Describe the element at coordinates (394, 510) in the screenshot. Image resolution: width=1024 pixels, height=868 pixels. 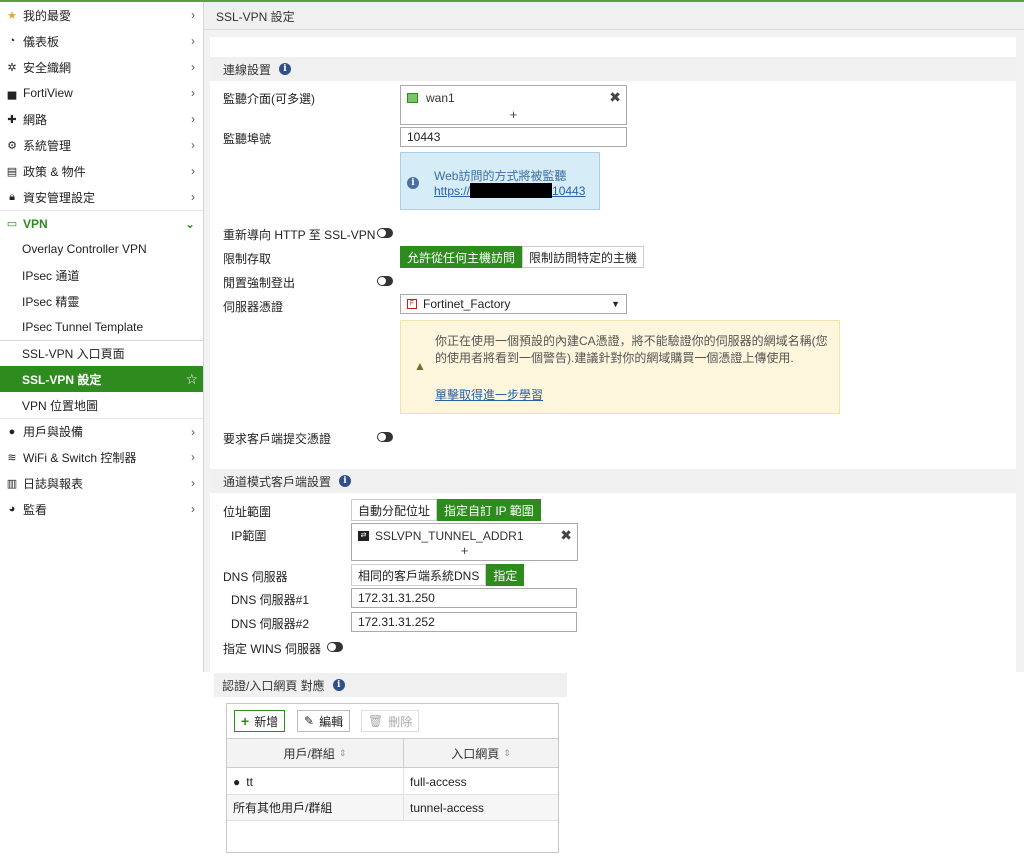
I see `auto-assign-button: 自動分配位址` at that location.